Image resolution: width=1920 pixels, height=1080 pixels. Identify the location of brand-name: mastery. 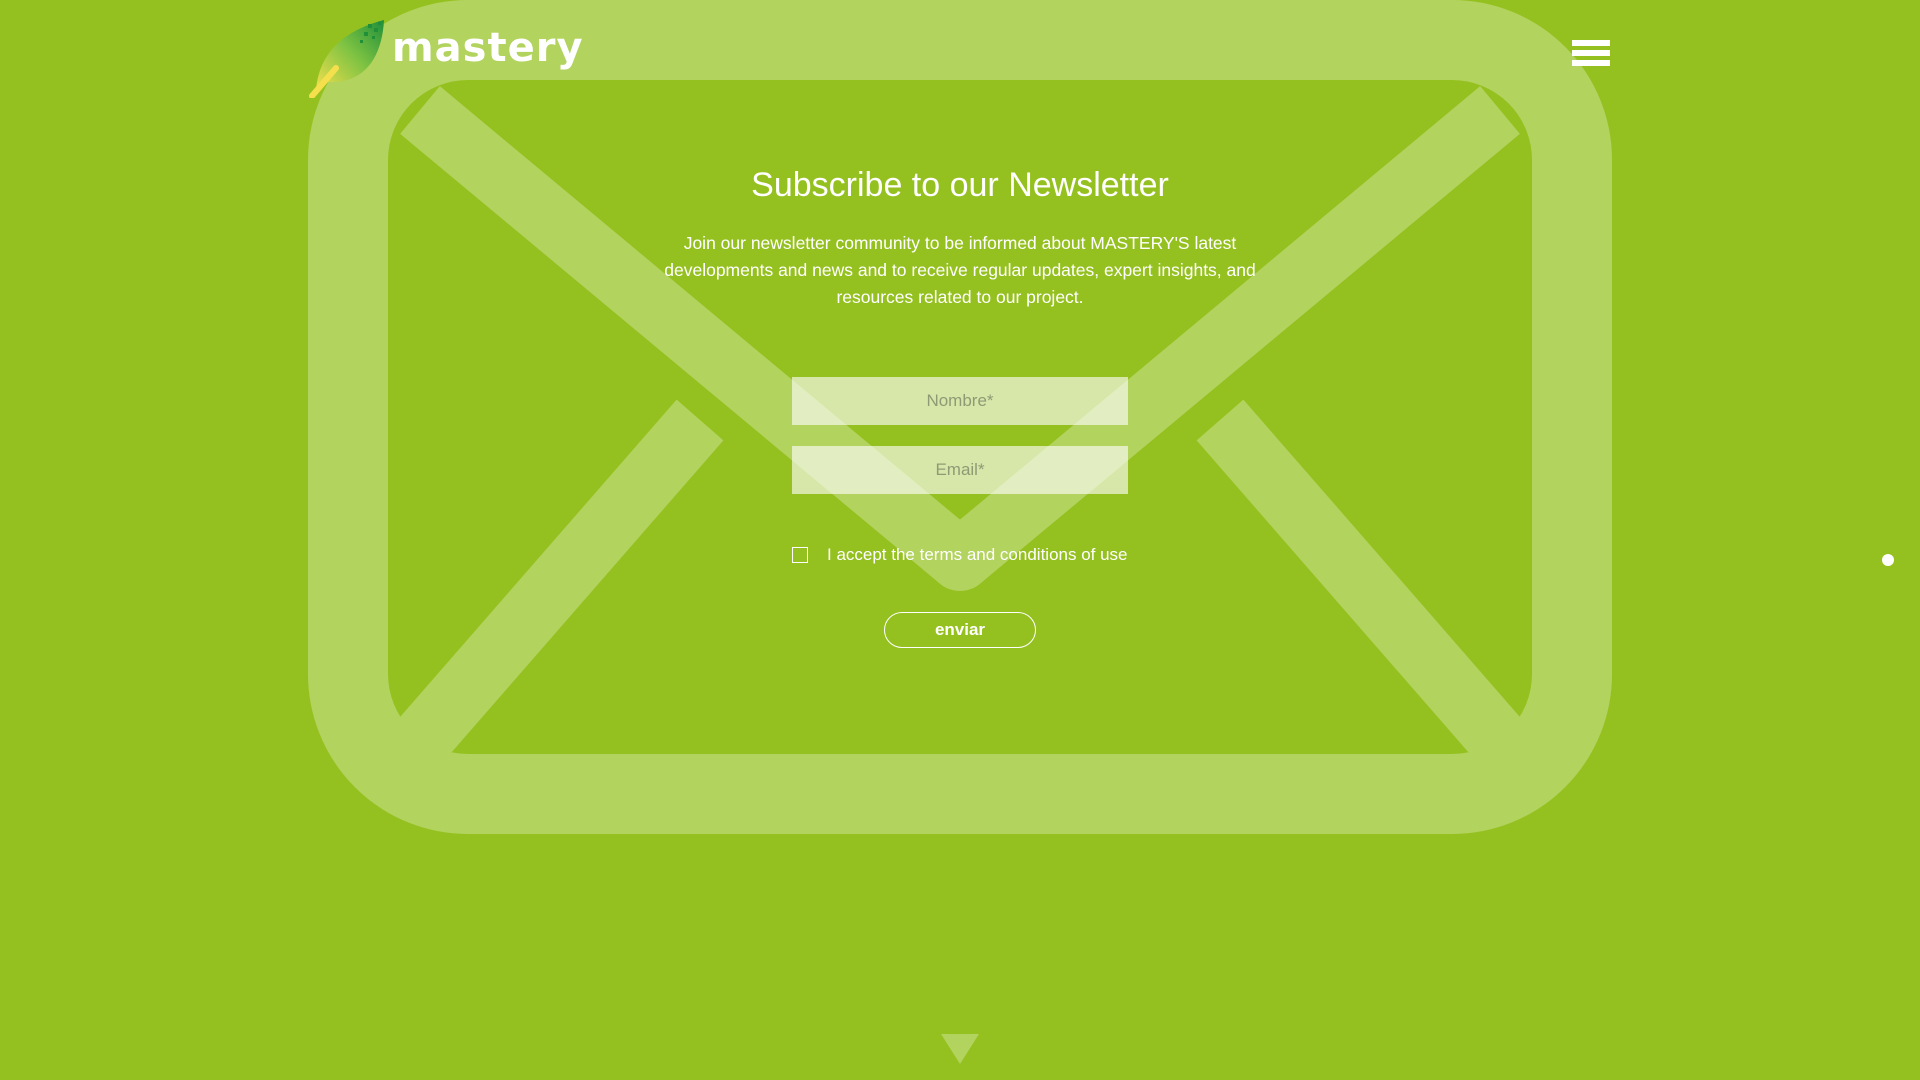
(488, 48).